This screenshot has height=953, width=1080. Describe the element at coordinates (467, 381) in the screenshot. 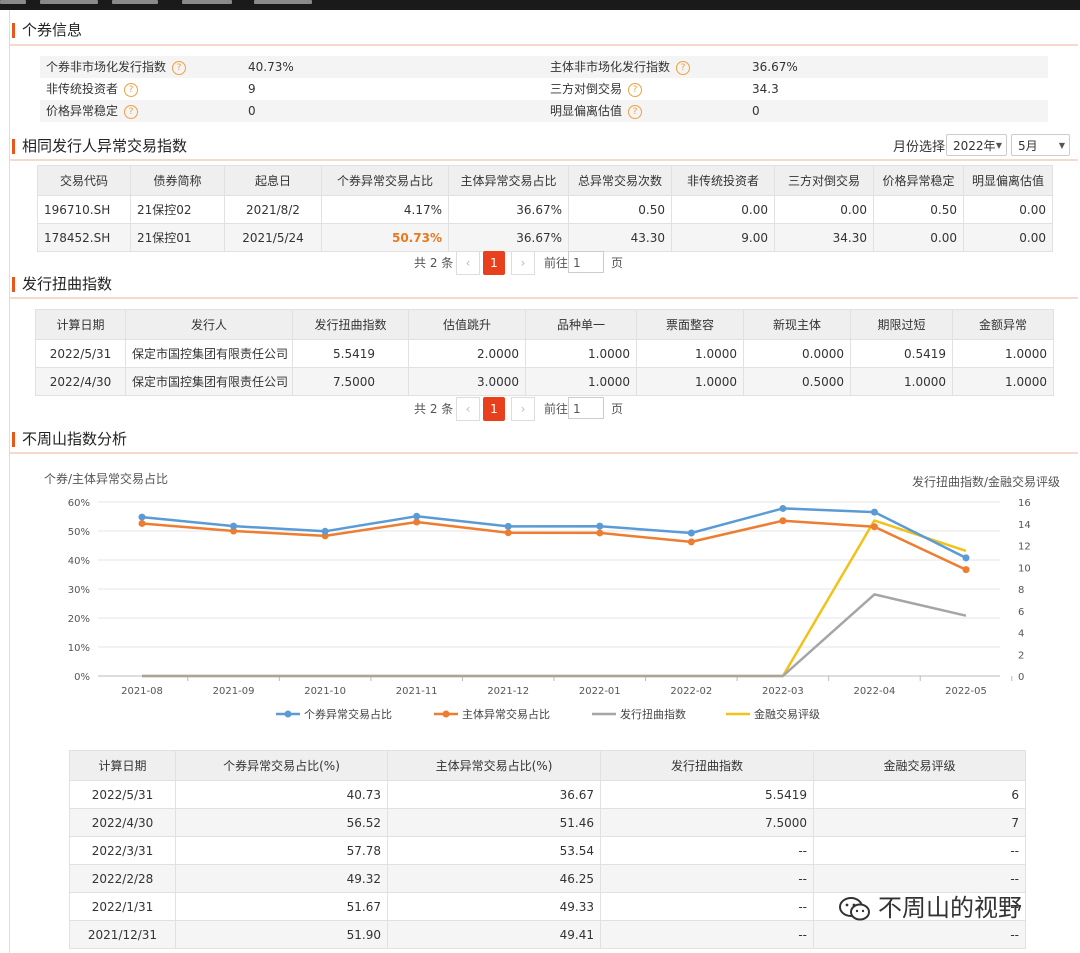

I see `table-cell: 3.0000` at that location.